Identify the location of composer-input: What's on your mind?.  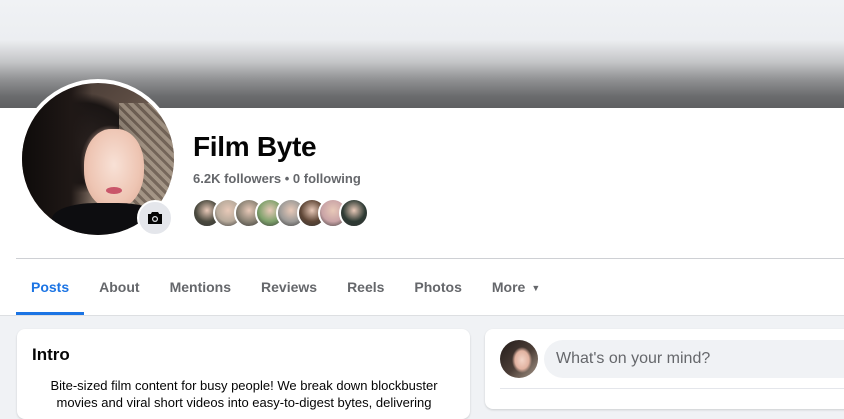
(694, 359).